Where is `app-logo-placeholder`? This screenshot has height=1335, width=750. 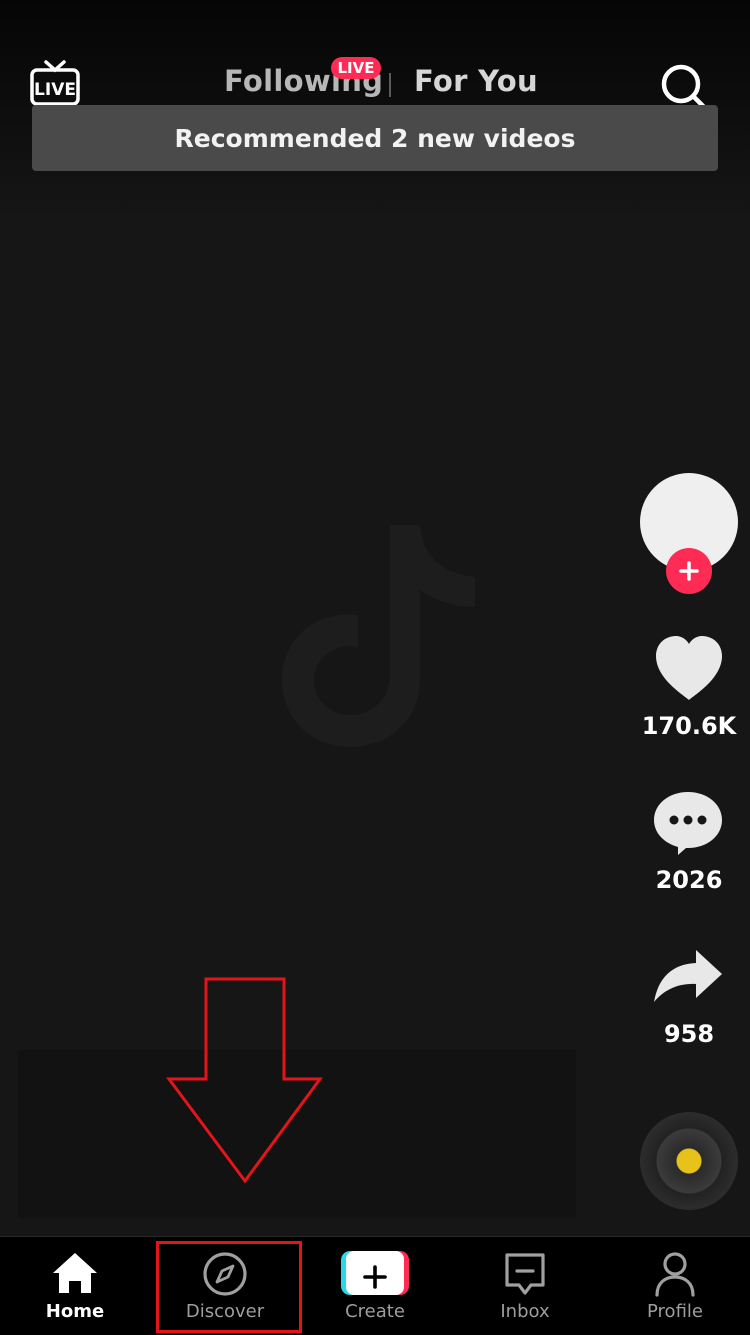 app-logo-placeholder is located at coordinates (378, 636).